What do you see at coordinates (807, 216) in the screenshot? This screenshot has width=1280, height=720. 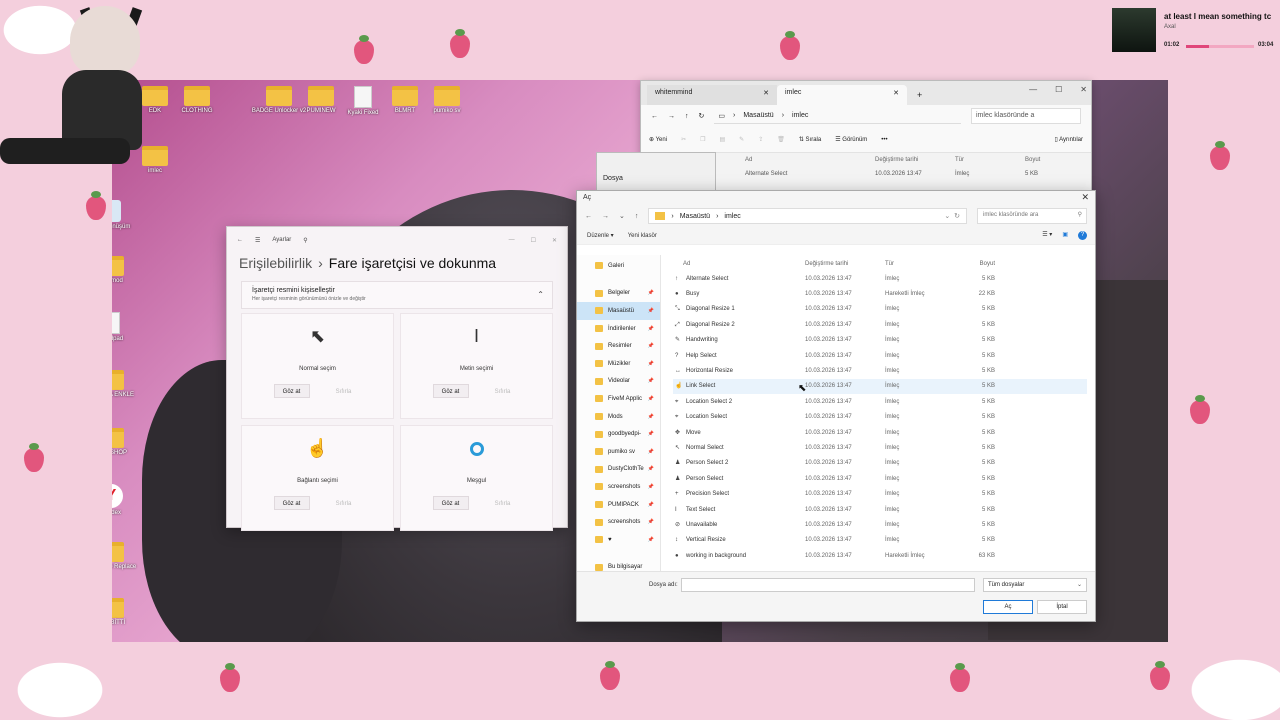 I see `address-path: › Masaüstü › imlec ⌄ ↻` at bounding box center [807, 216].